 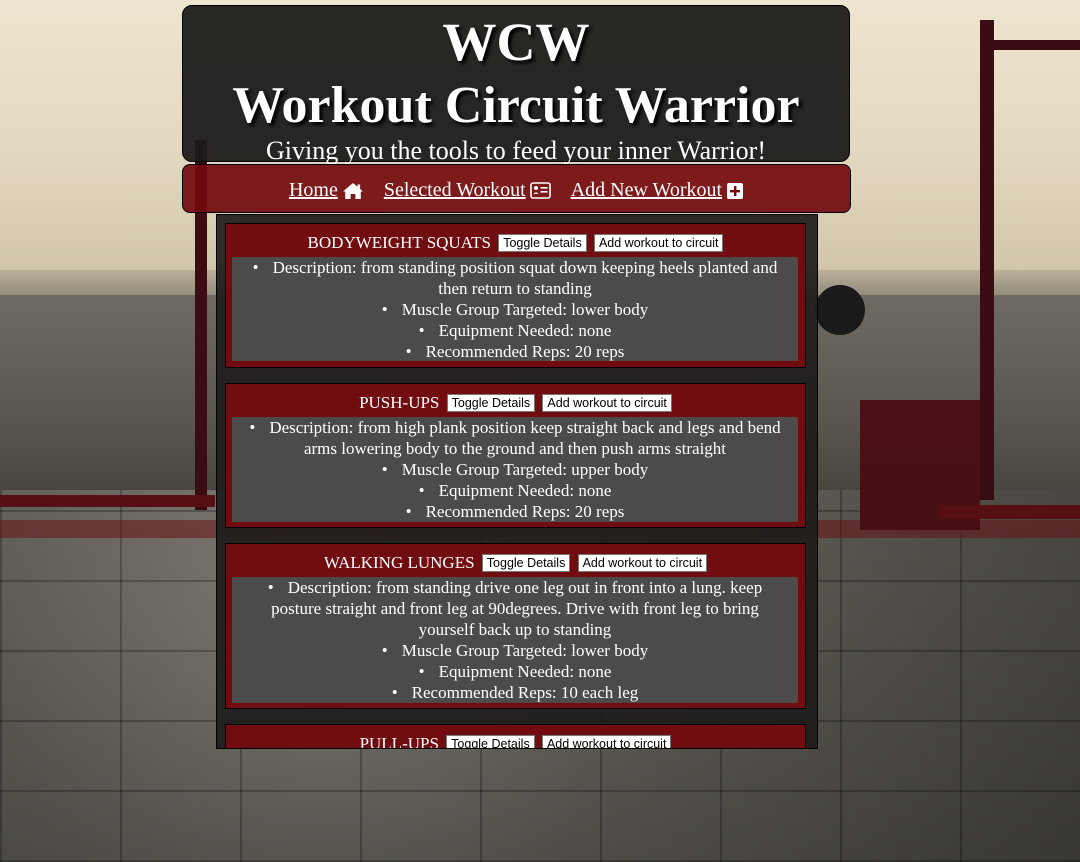 I want to click on nav-add-label: Add New Workout, so click(x=646, y=190).